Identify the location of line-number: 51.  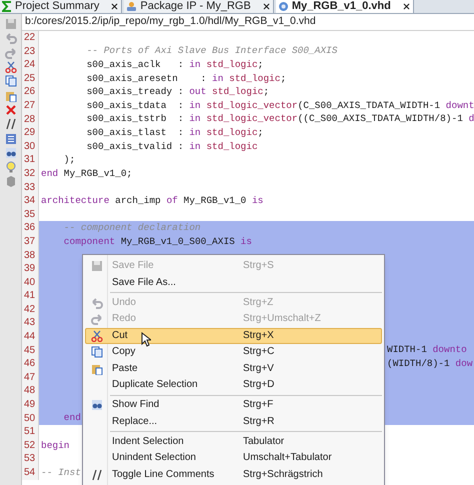
(30, 432).